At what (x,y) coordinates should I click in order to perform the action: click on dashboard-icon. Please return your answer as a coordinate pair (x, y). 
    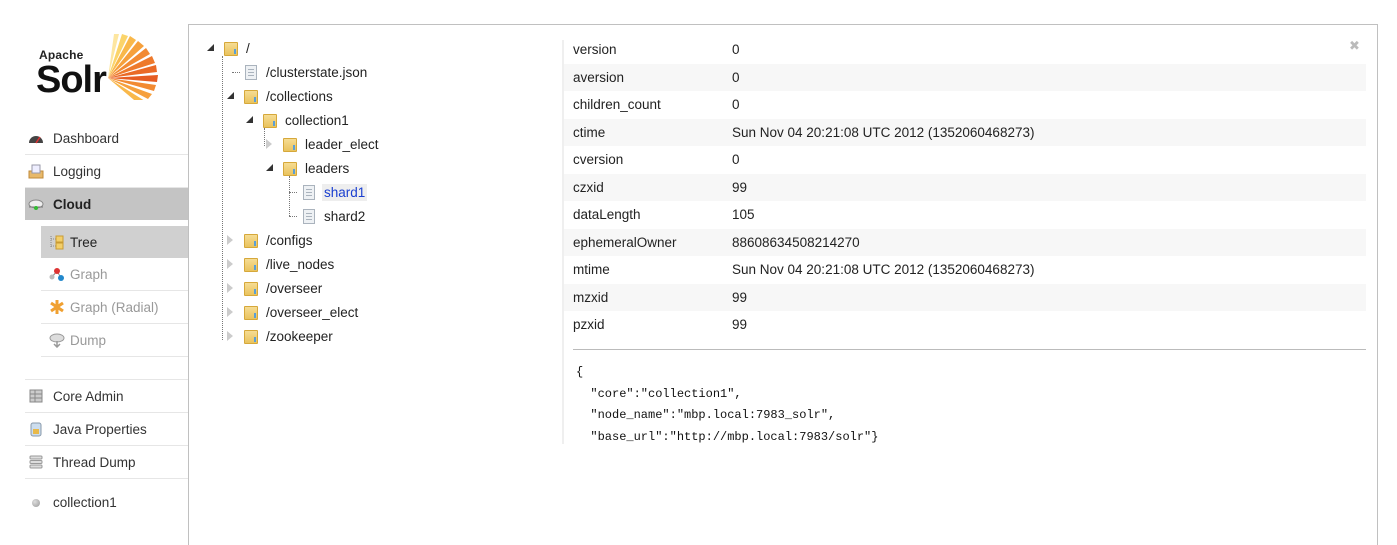
    Looking at the image, I should click on (36, 138).